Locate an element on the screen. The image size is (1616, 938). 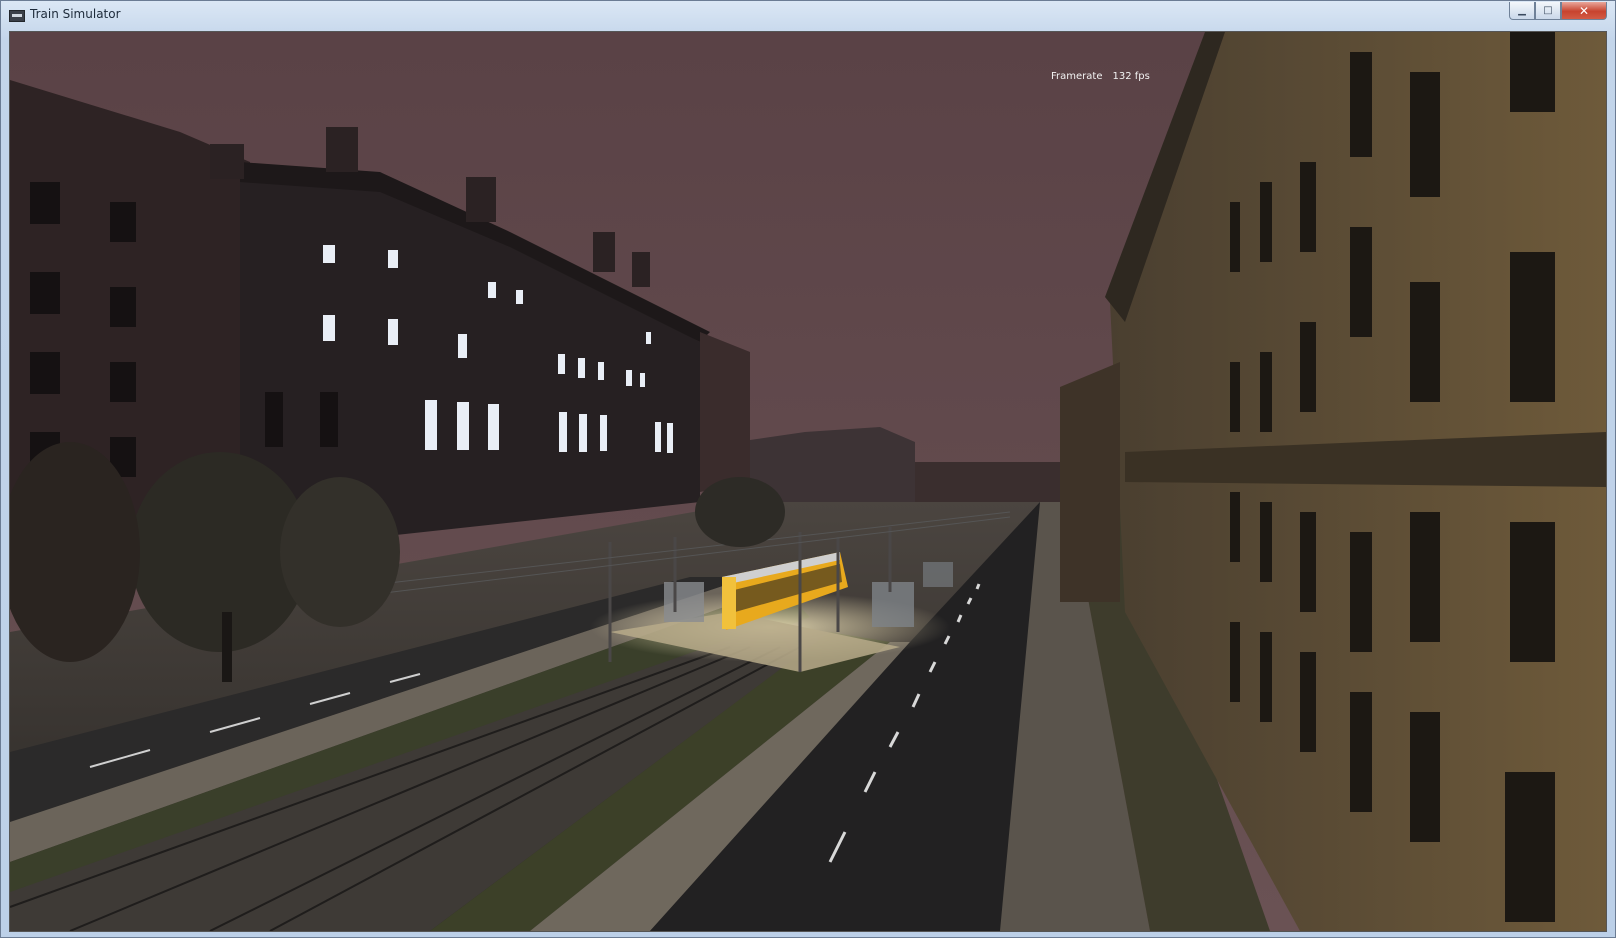
minimize-icon: ▁ is located at coordinates (1522, 10).